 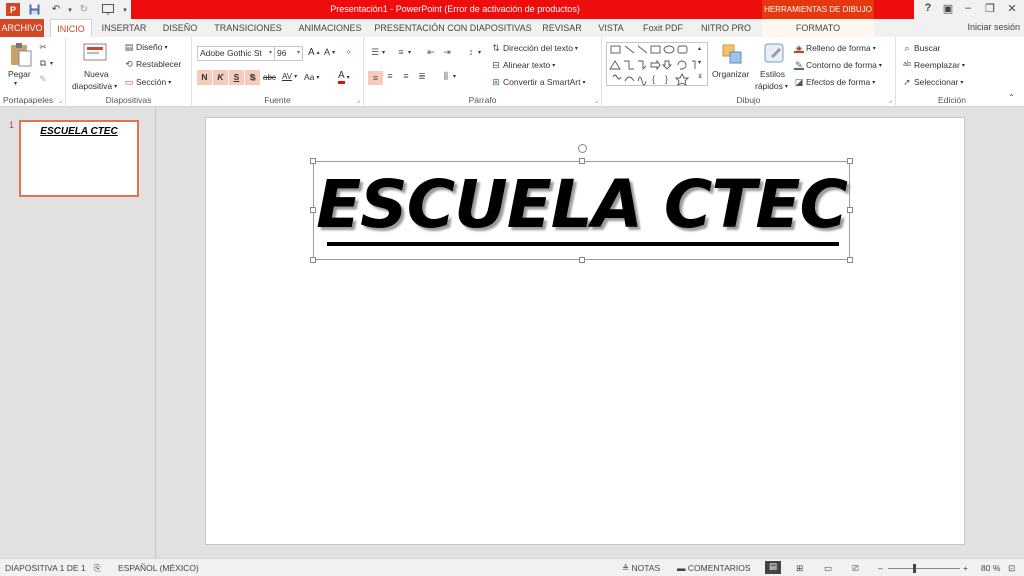 What do you see at coordinates (375, 78) in the screenshot?
I see `align-left-button: ≡` at bounding box center [375, 78].